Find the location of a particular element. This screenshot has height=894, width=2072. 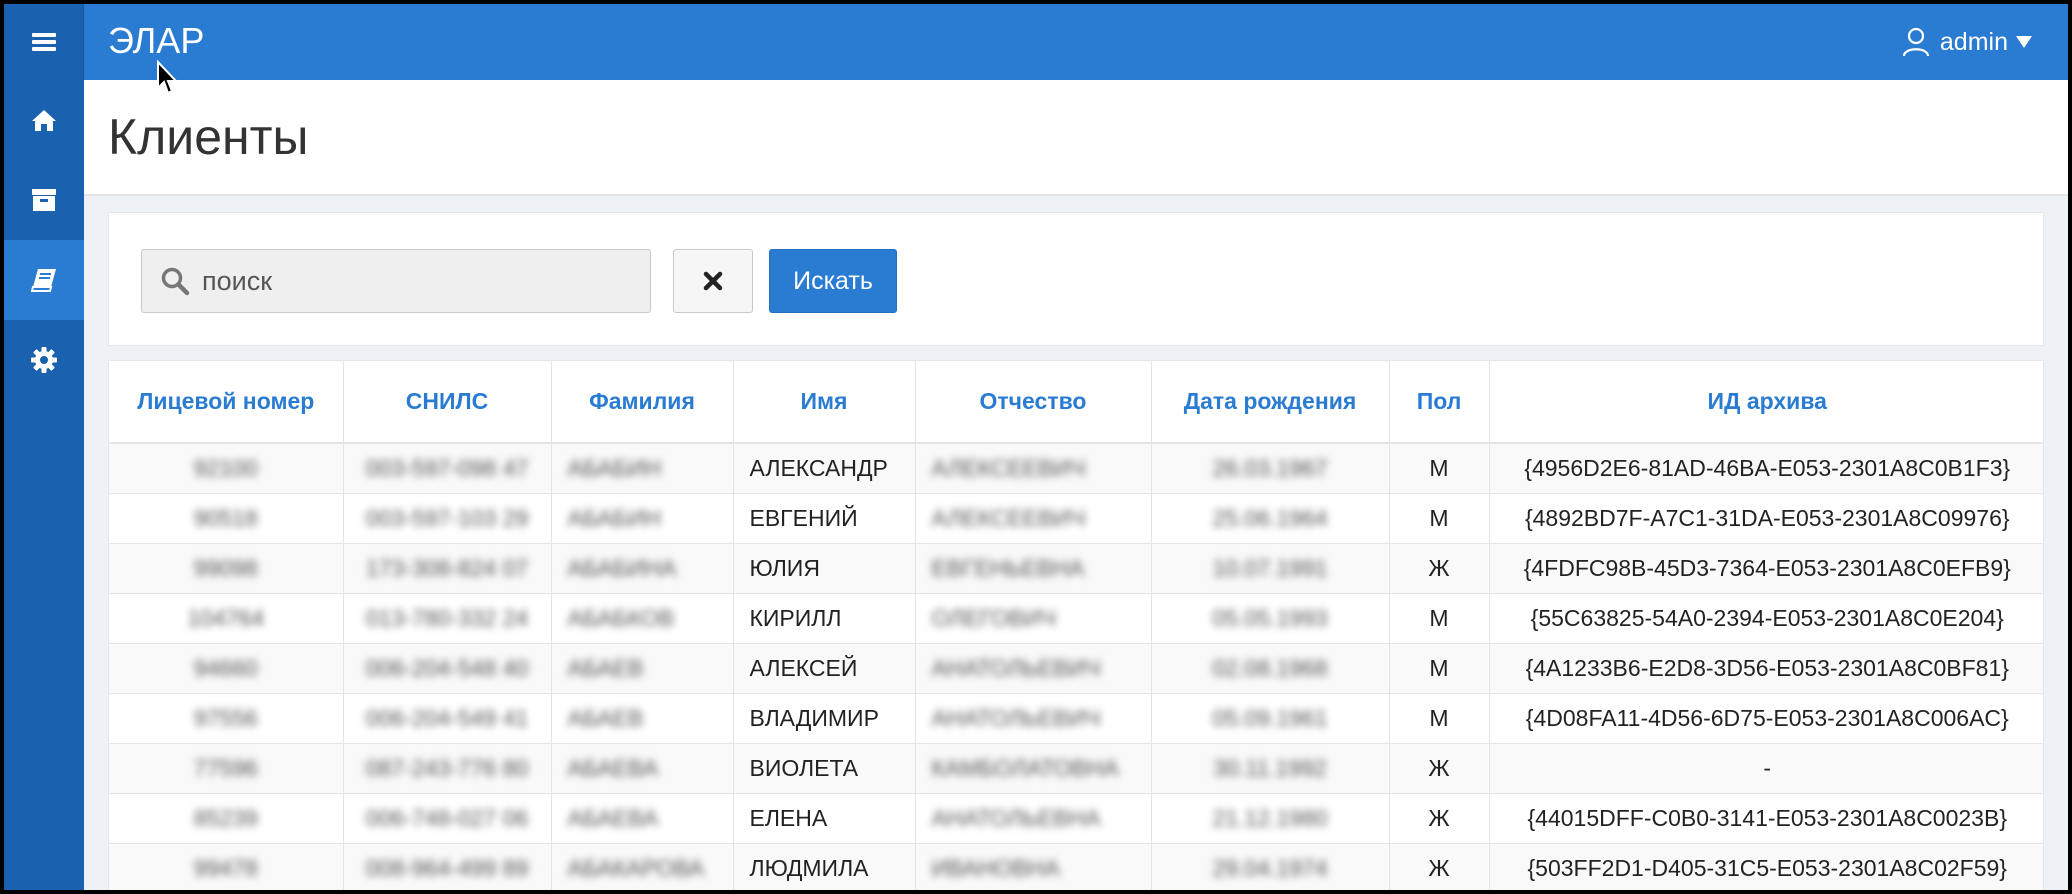

gear-icon is located at coordinates (44, 360).